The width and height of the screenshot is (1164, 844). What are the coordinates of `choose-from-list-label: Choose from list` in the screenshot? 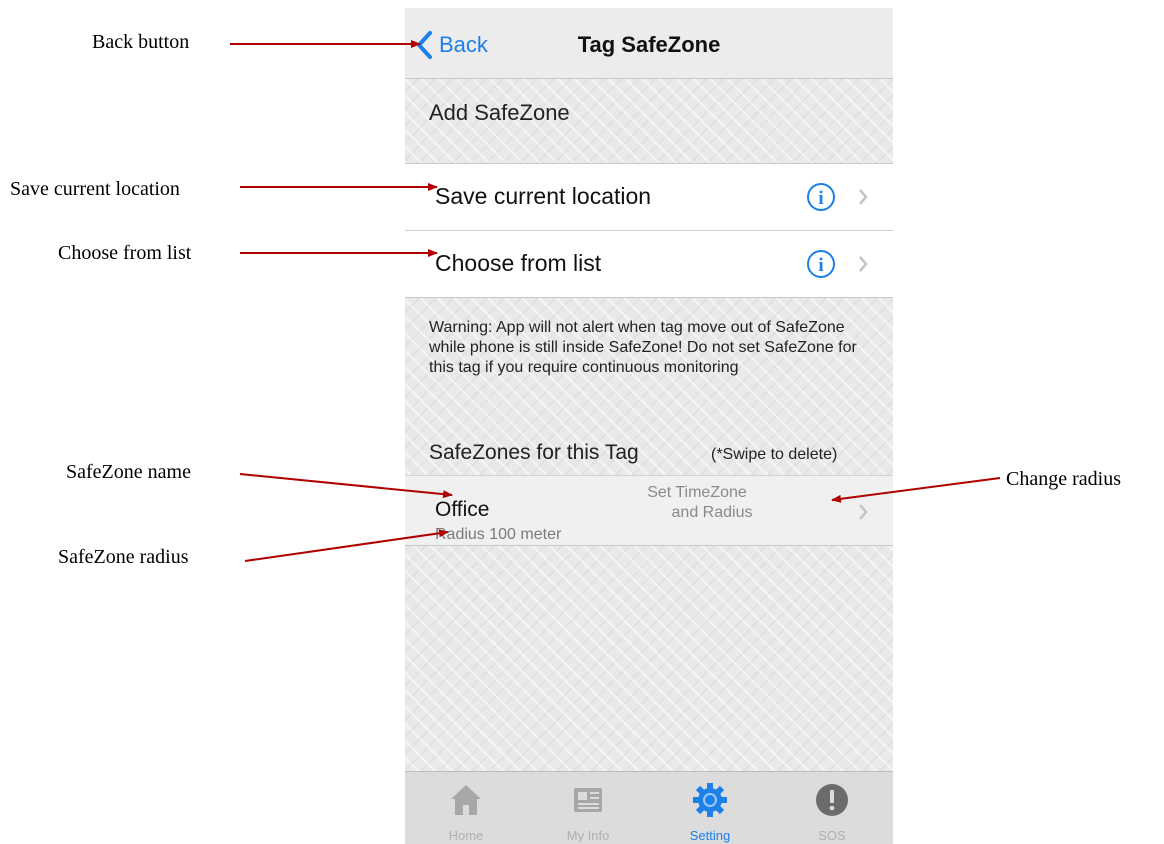 It's located at (518, 263).